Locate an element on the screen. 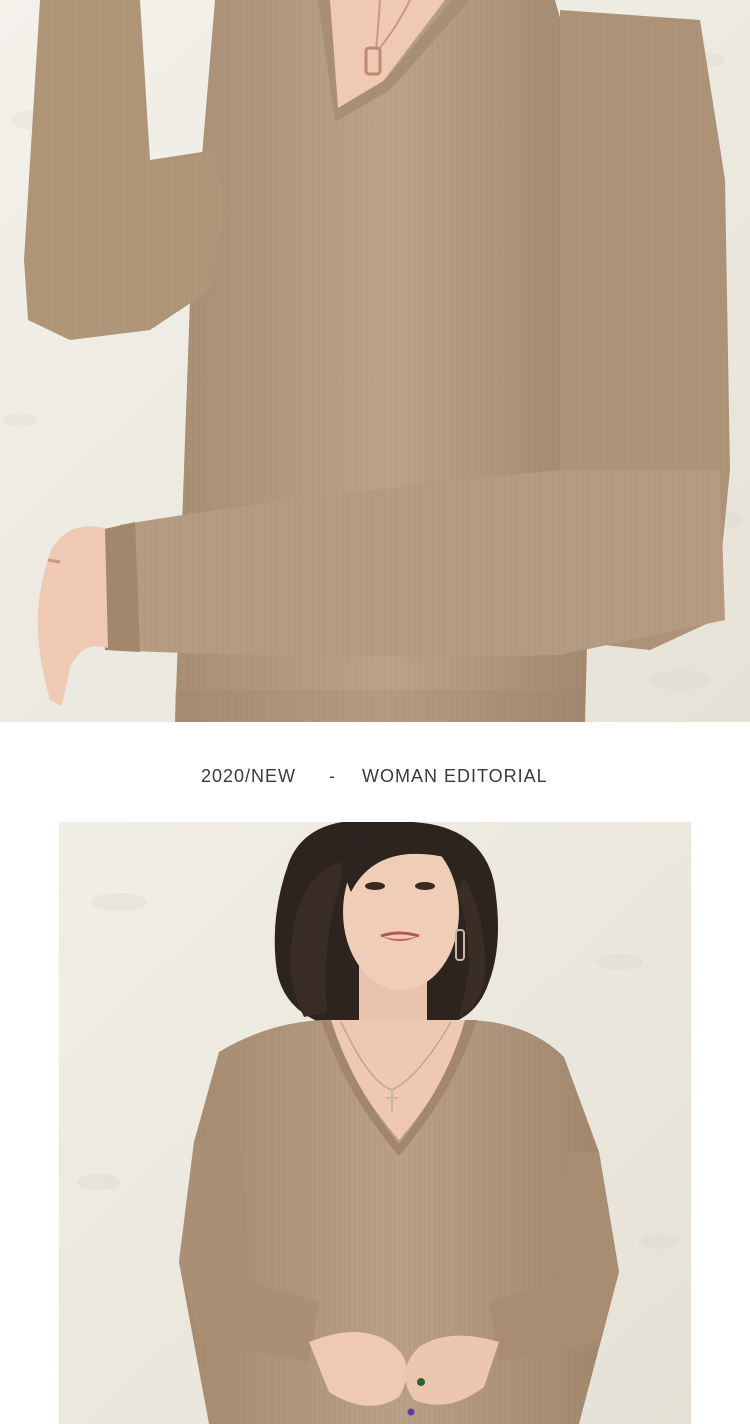 Image resolution: width=750 pixels, height=1424 pixels. caption-band: 2020/NEW - WOMAN EDITORIAL is located at coordinates (375, 772).